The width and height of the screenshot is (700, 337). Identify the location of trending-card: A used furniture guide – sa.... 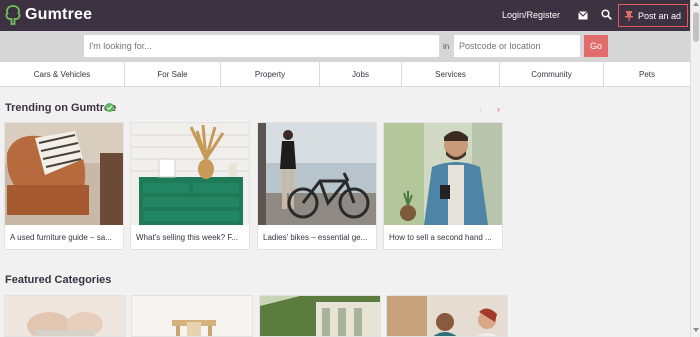
(64, 186).